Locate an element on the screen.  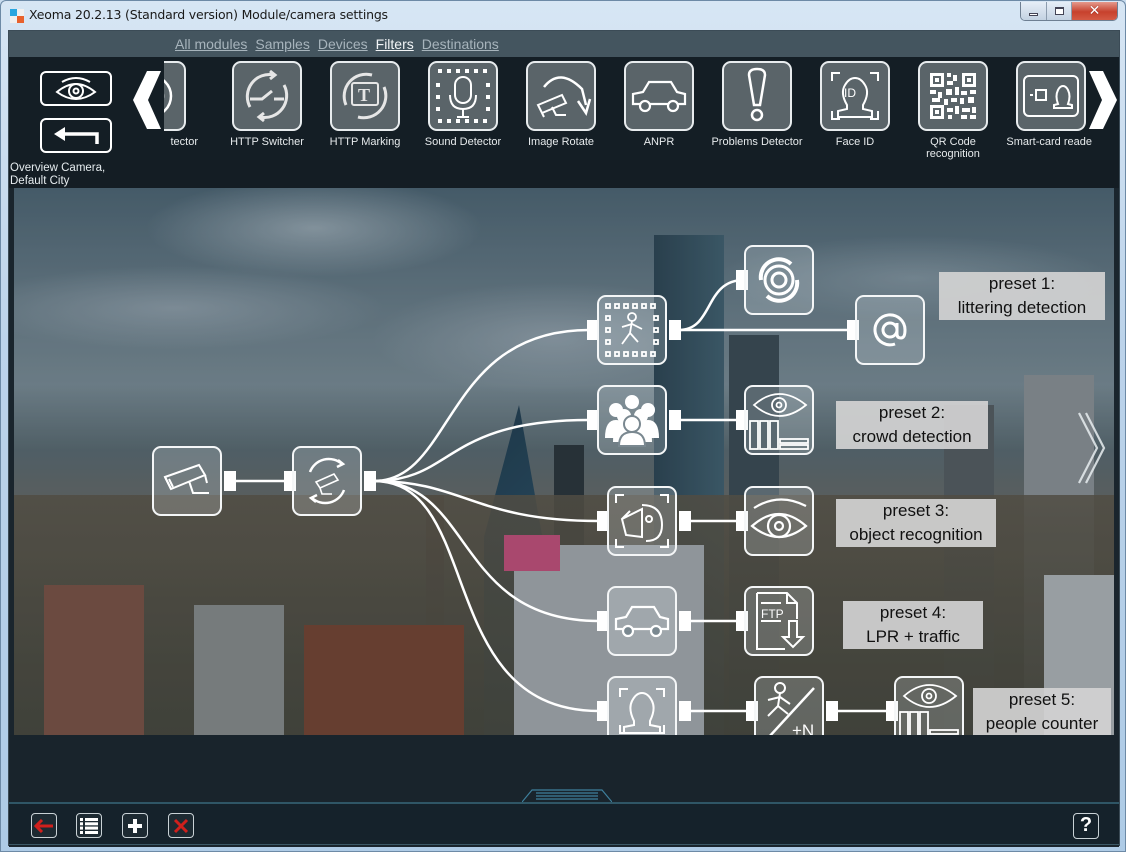
delete-button is located at coordinates (181, 825).